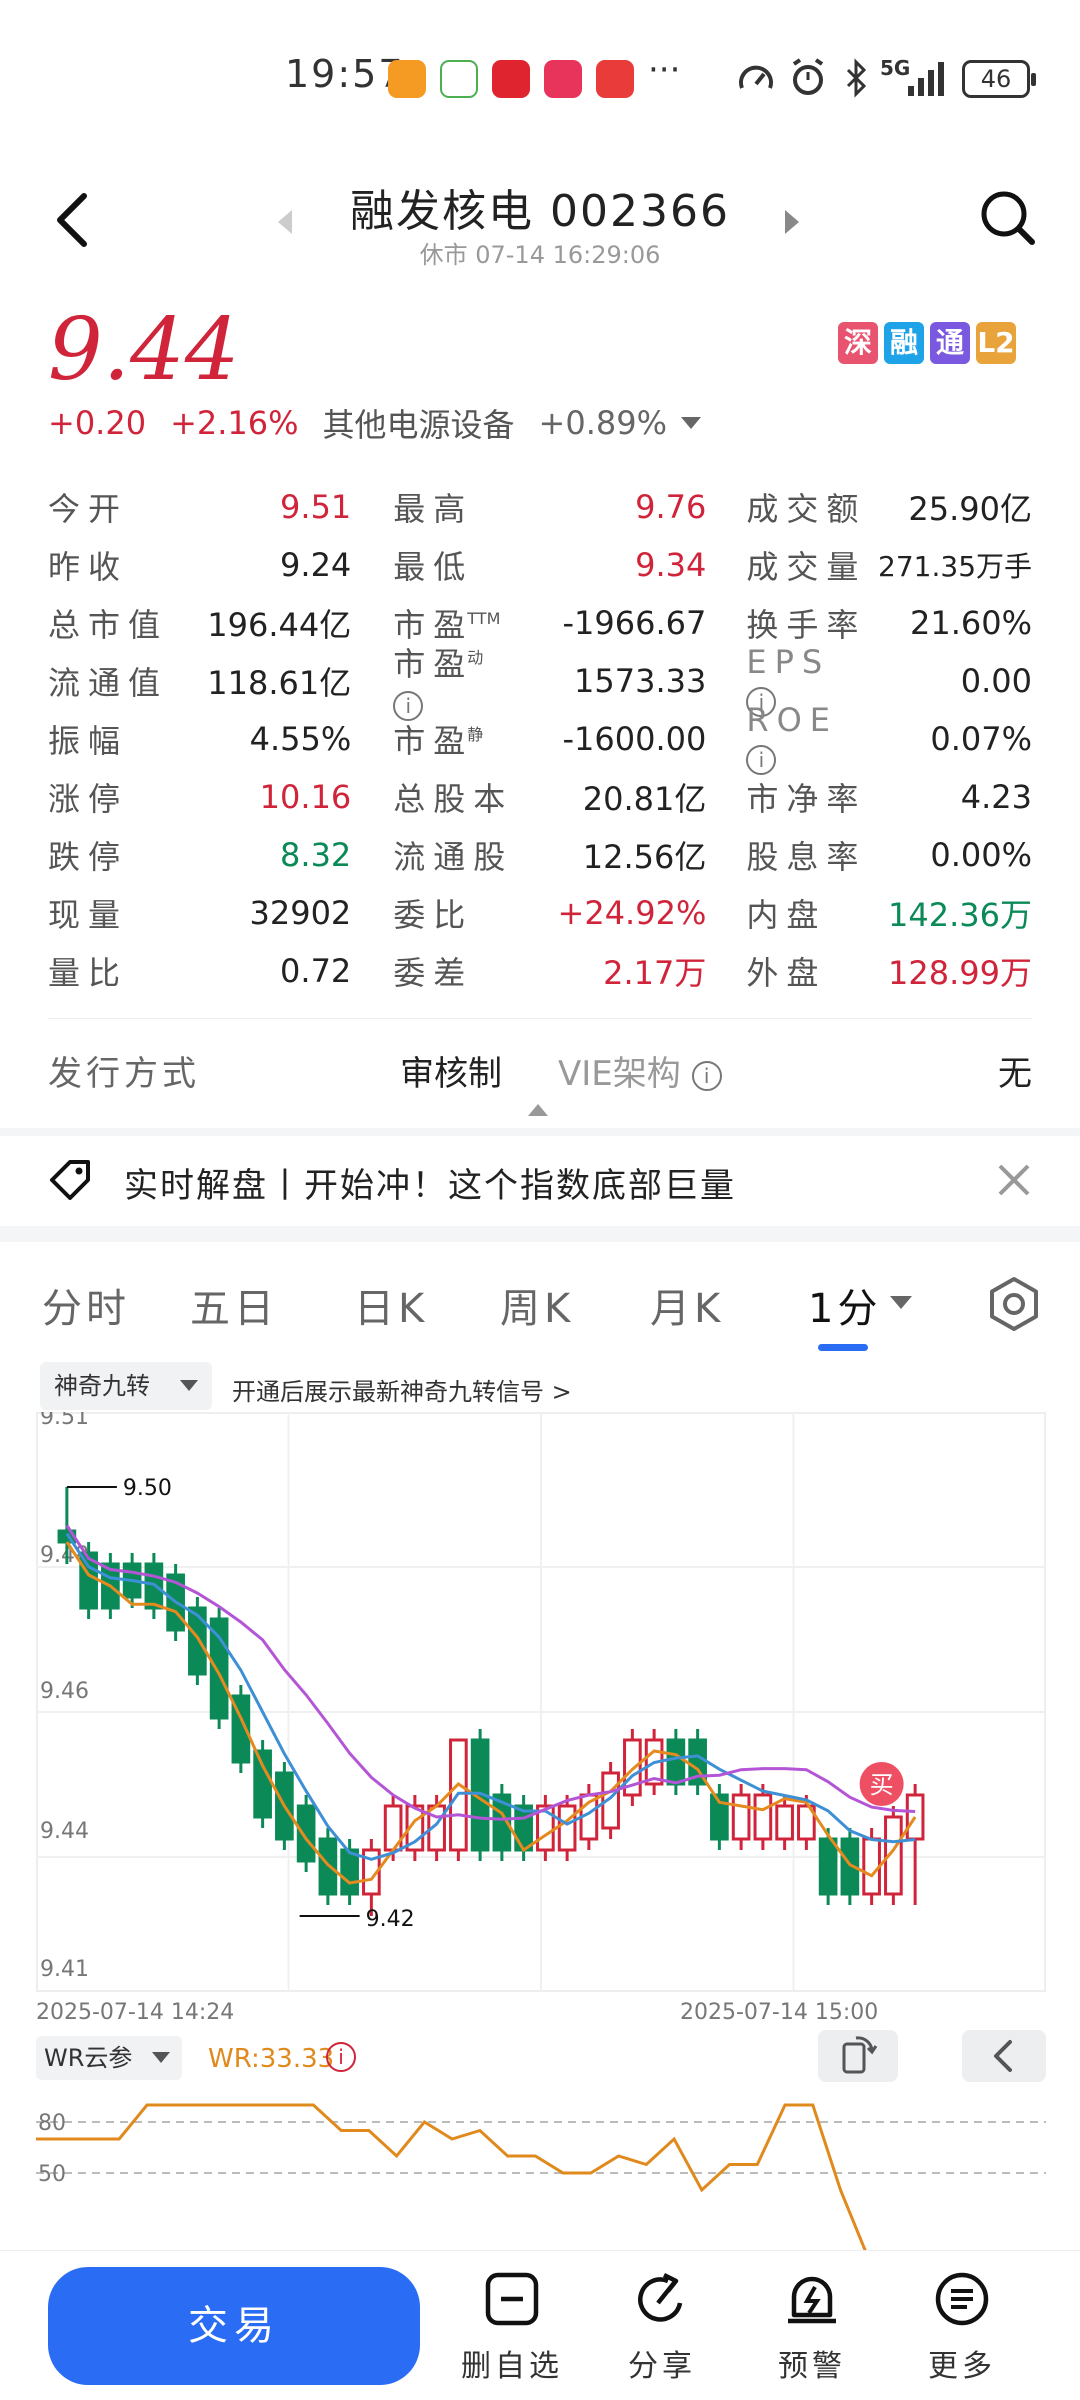  I want to click on sector-dropdown-icon, so click(691, 423).